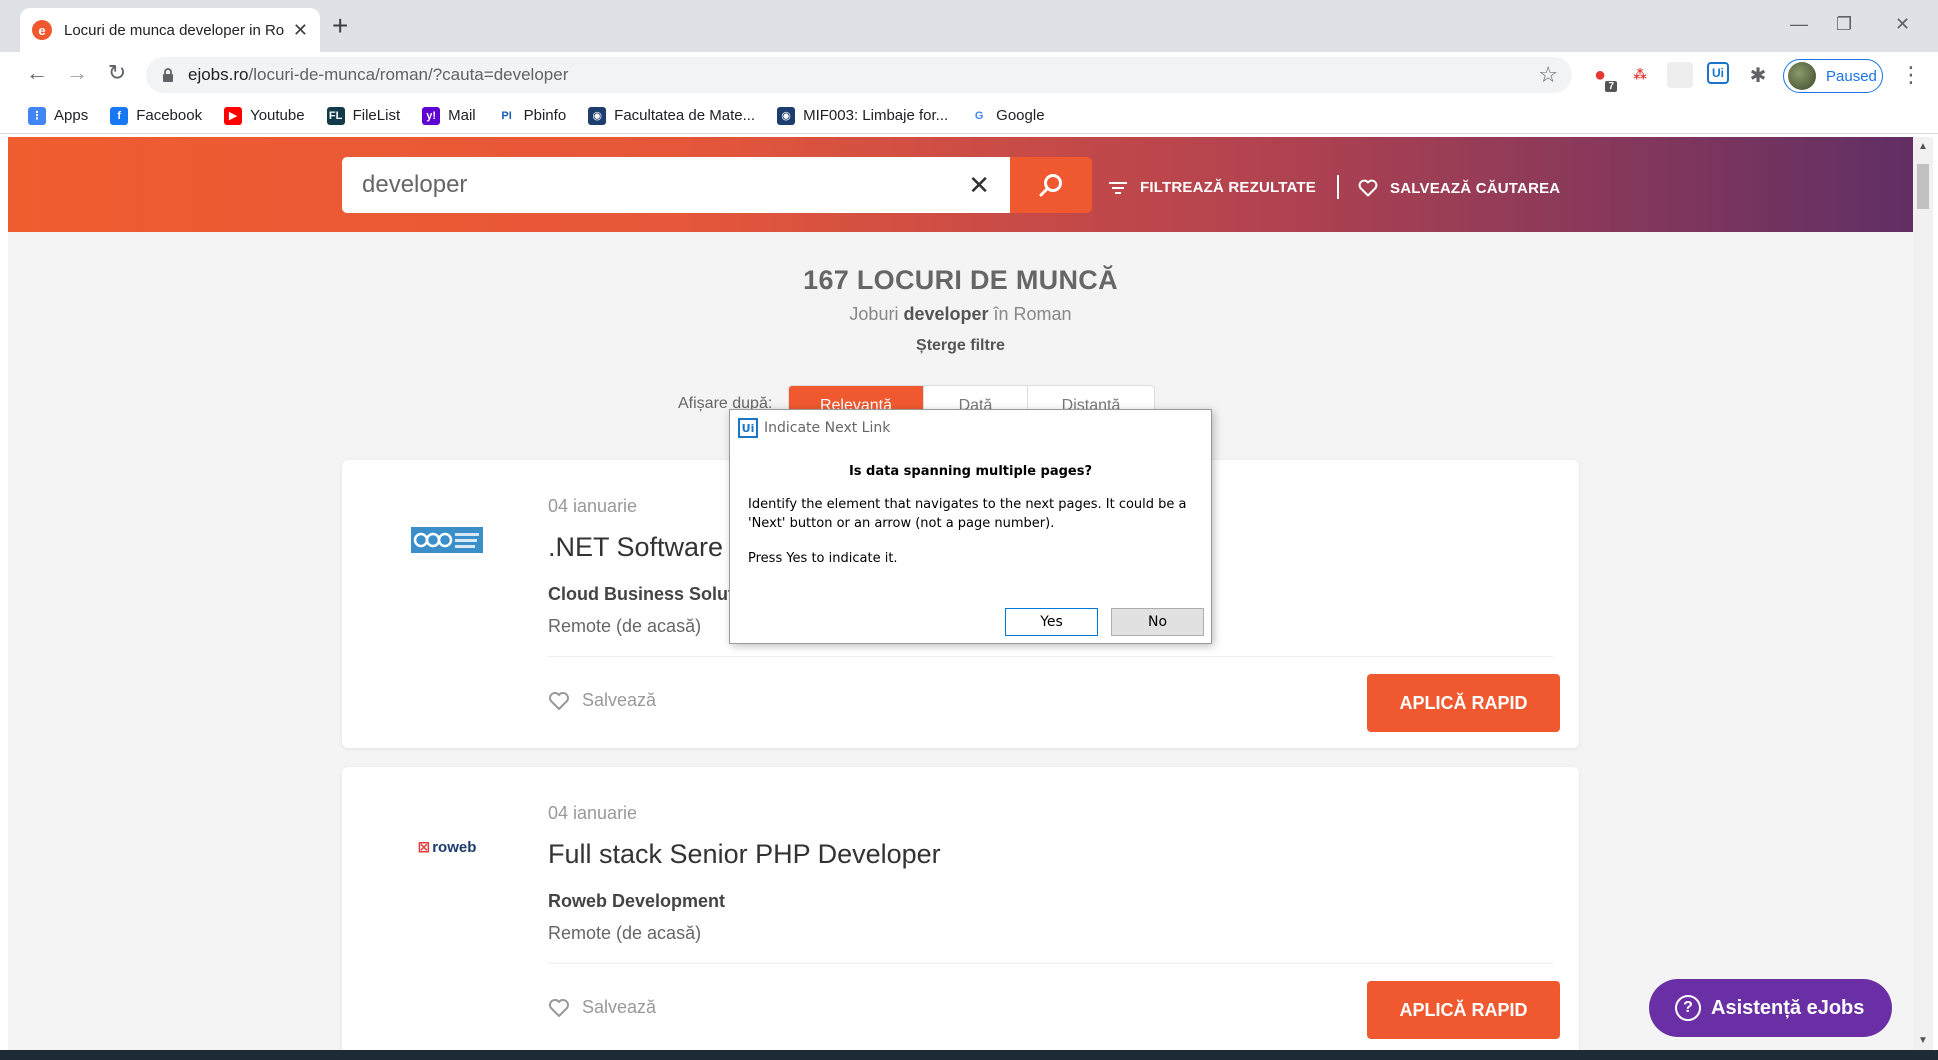 Image resolution: width=1938 pixels, height=1060 pixels. Describe the element at coordinates (970, 471) in the screenshot. I see `dialog-heading: Is data spanning multiple pages?` at that location.